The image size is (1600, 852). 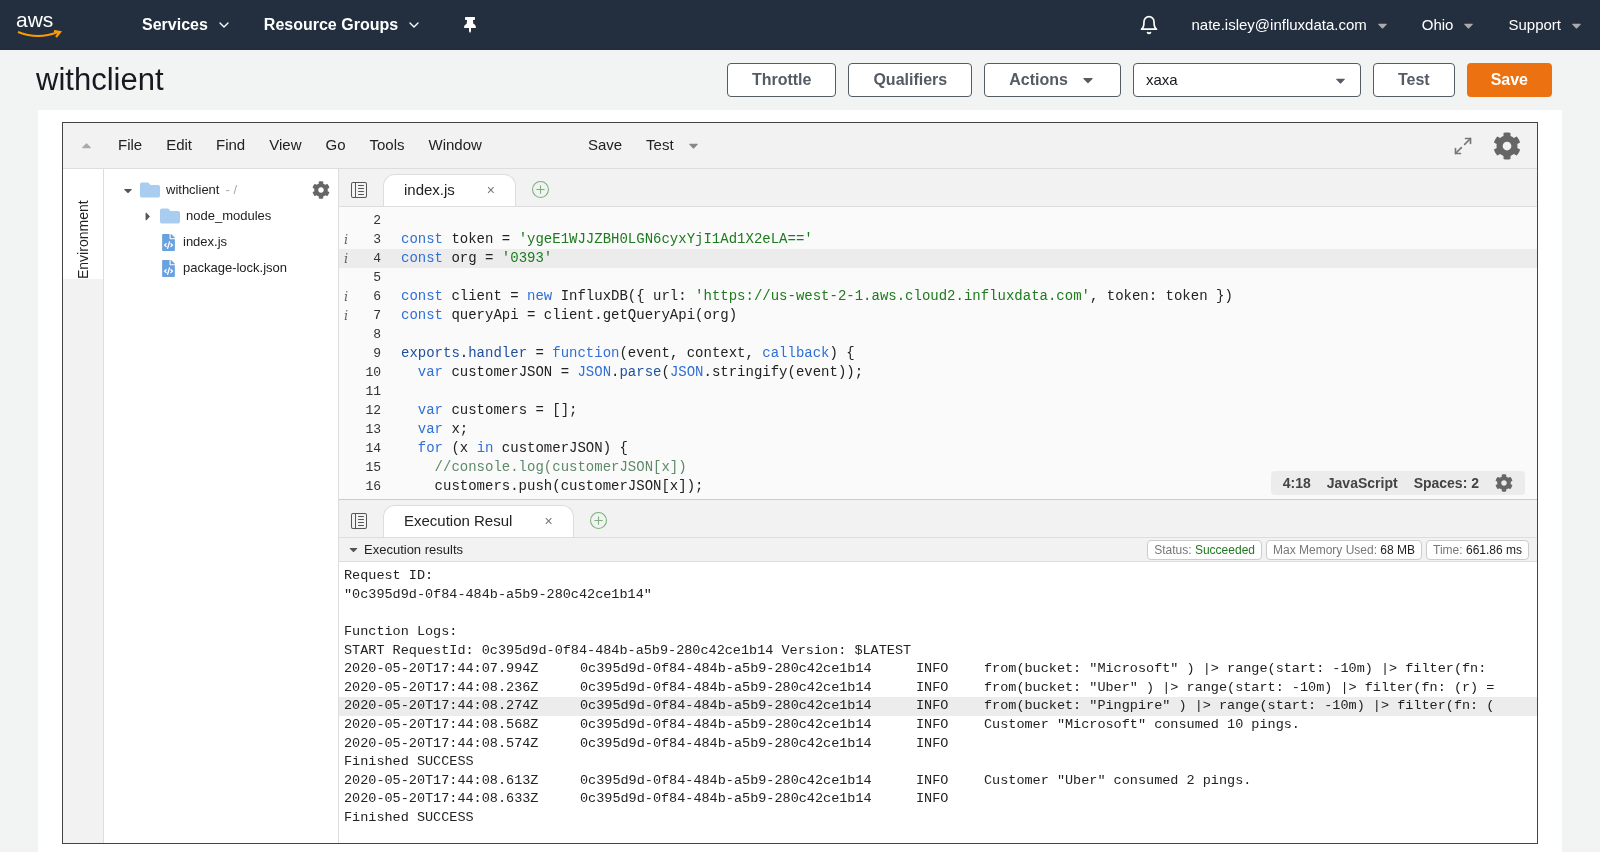 I want to click on fullscreen-icon, so click(x=1463, y=145).